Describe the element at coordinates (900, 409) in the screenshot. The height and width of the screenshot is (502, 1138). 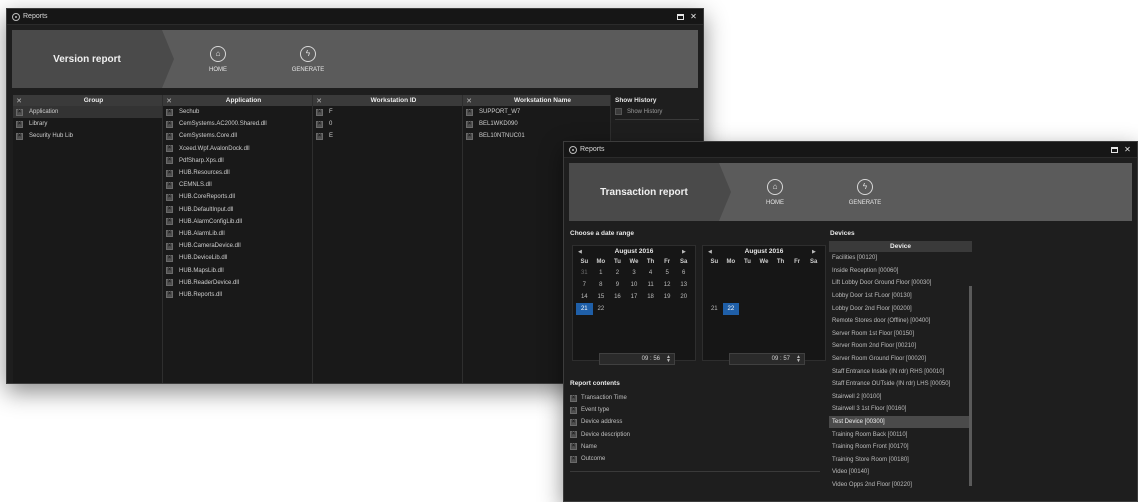
I see `list-item: Stairwell 3 1st Floor [00160]` at that location.